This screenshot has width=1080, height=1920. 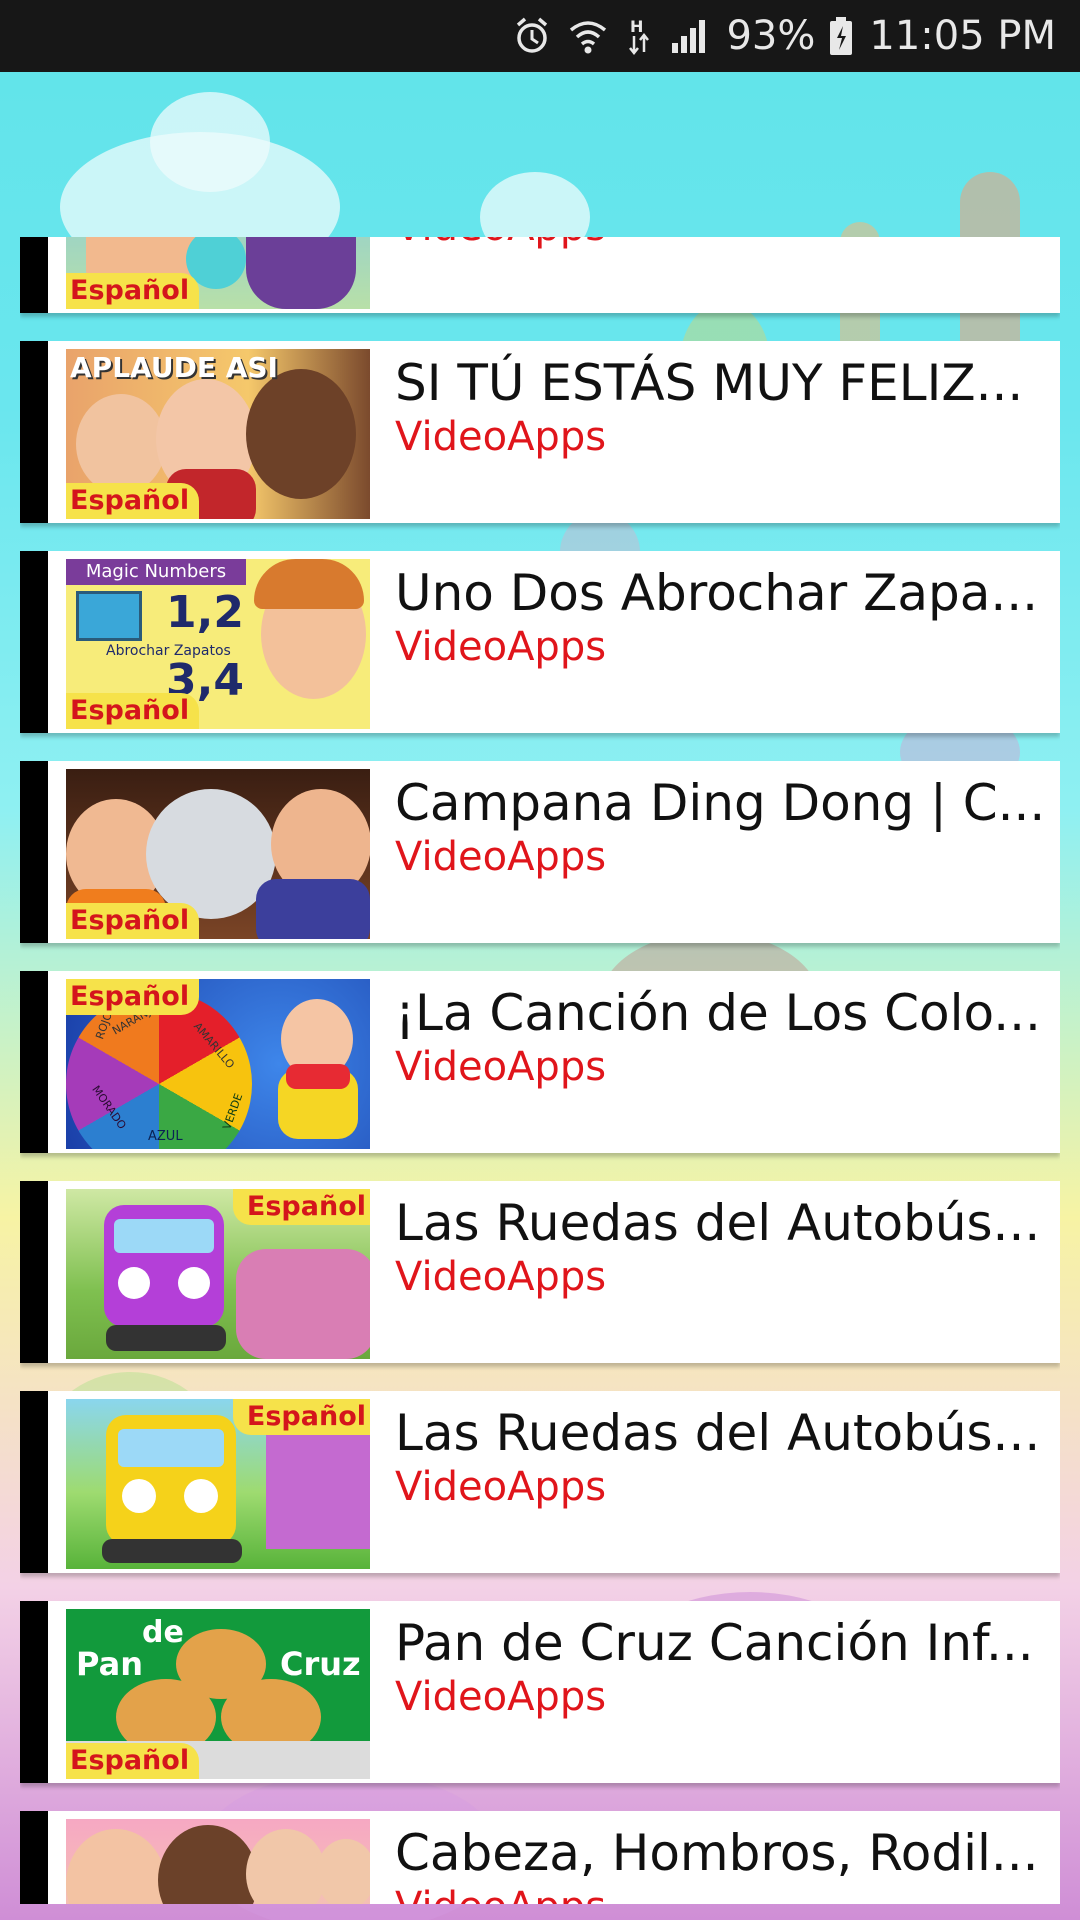 What do you see at coordinates (163, 1632) in the screenshot?
I see `thumbnail-word: de` at bounding box center [163, 1632].